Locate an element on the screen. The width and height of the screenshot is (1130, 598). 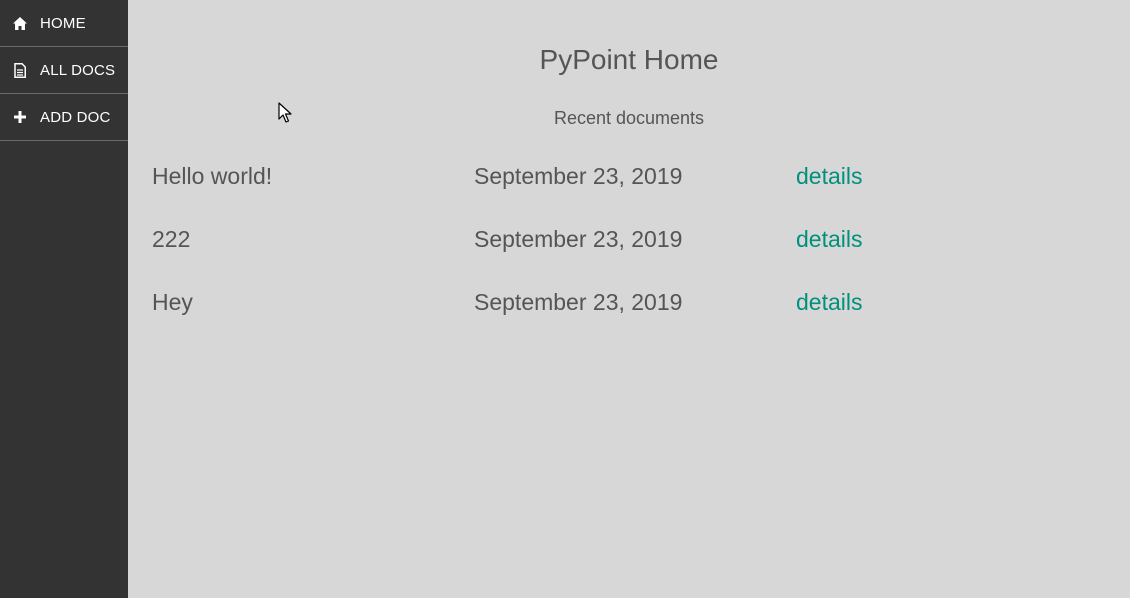
document-title: Hello world! is located at coordinates (212, 176).